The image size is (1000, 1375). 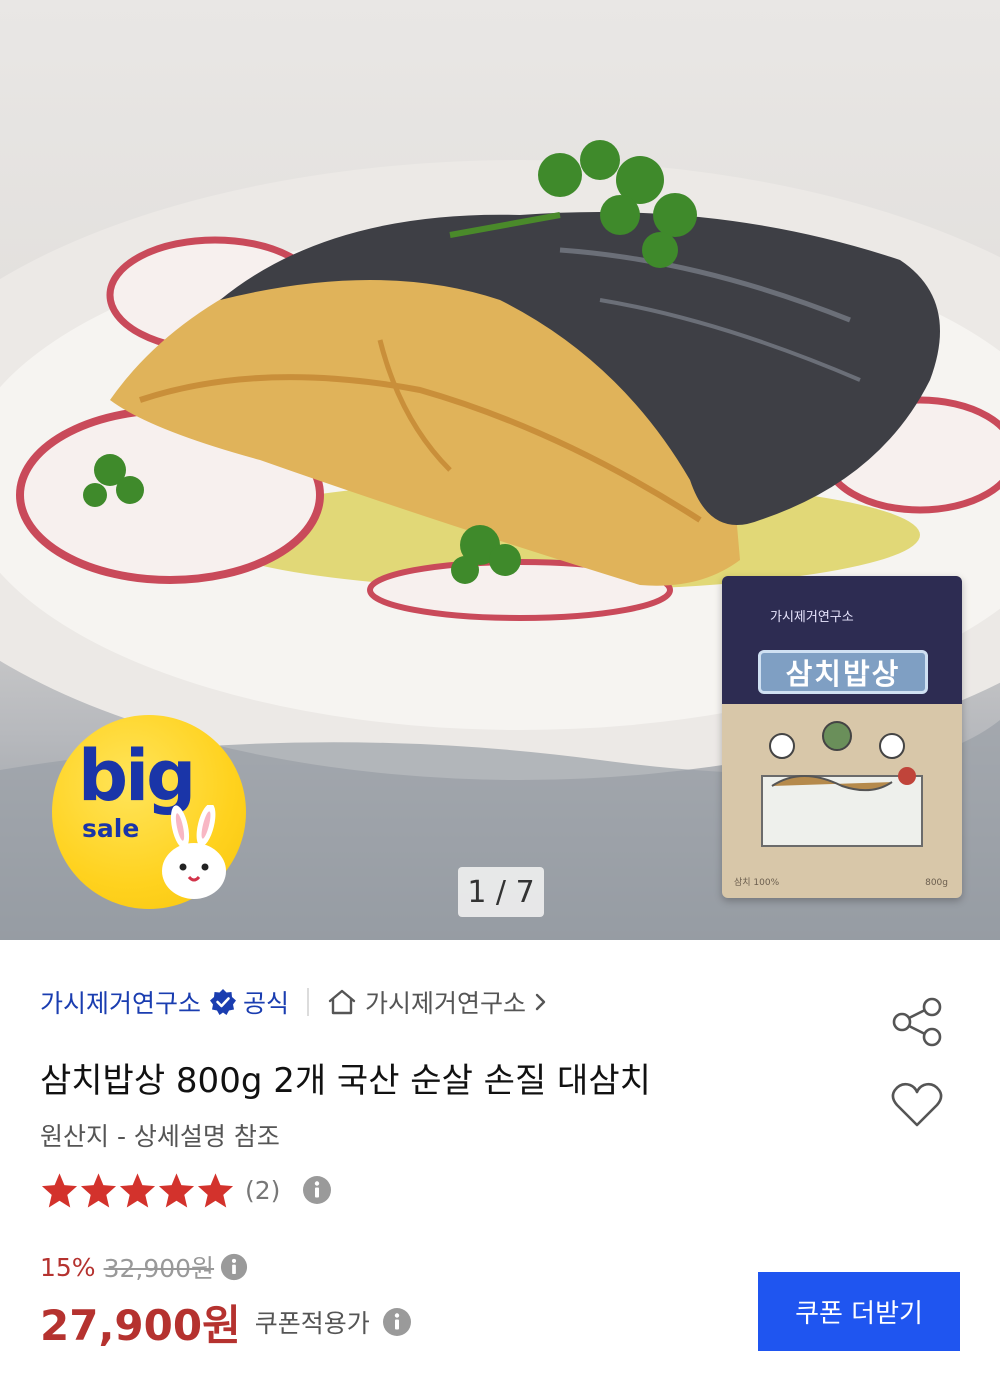 I want to click on seller-row: 가시제거연구소 공식 가시제거연구소, so click(x=294, y=1002).